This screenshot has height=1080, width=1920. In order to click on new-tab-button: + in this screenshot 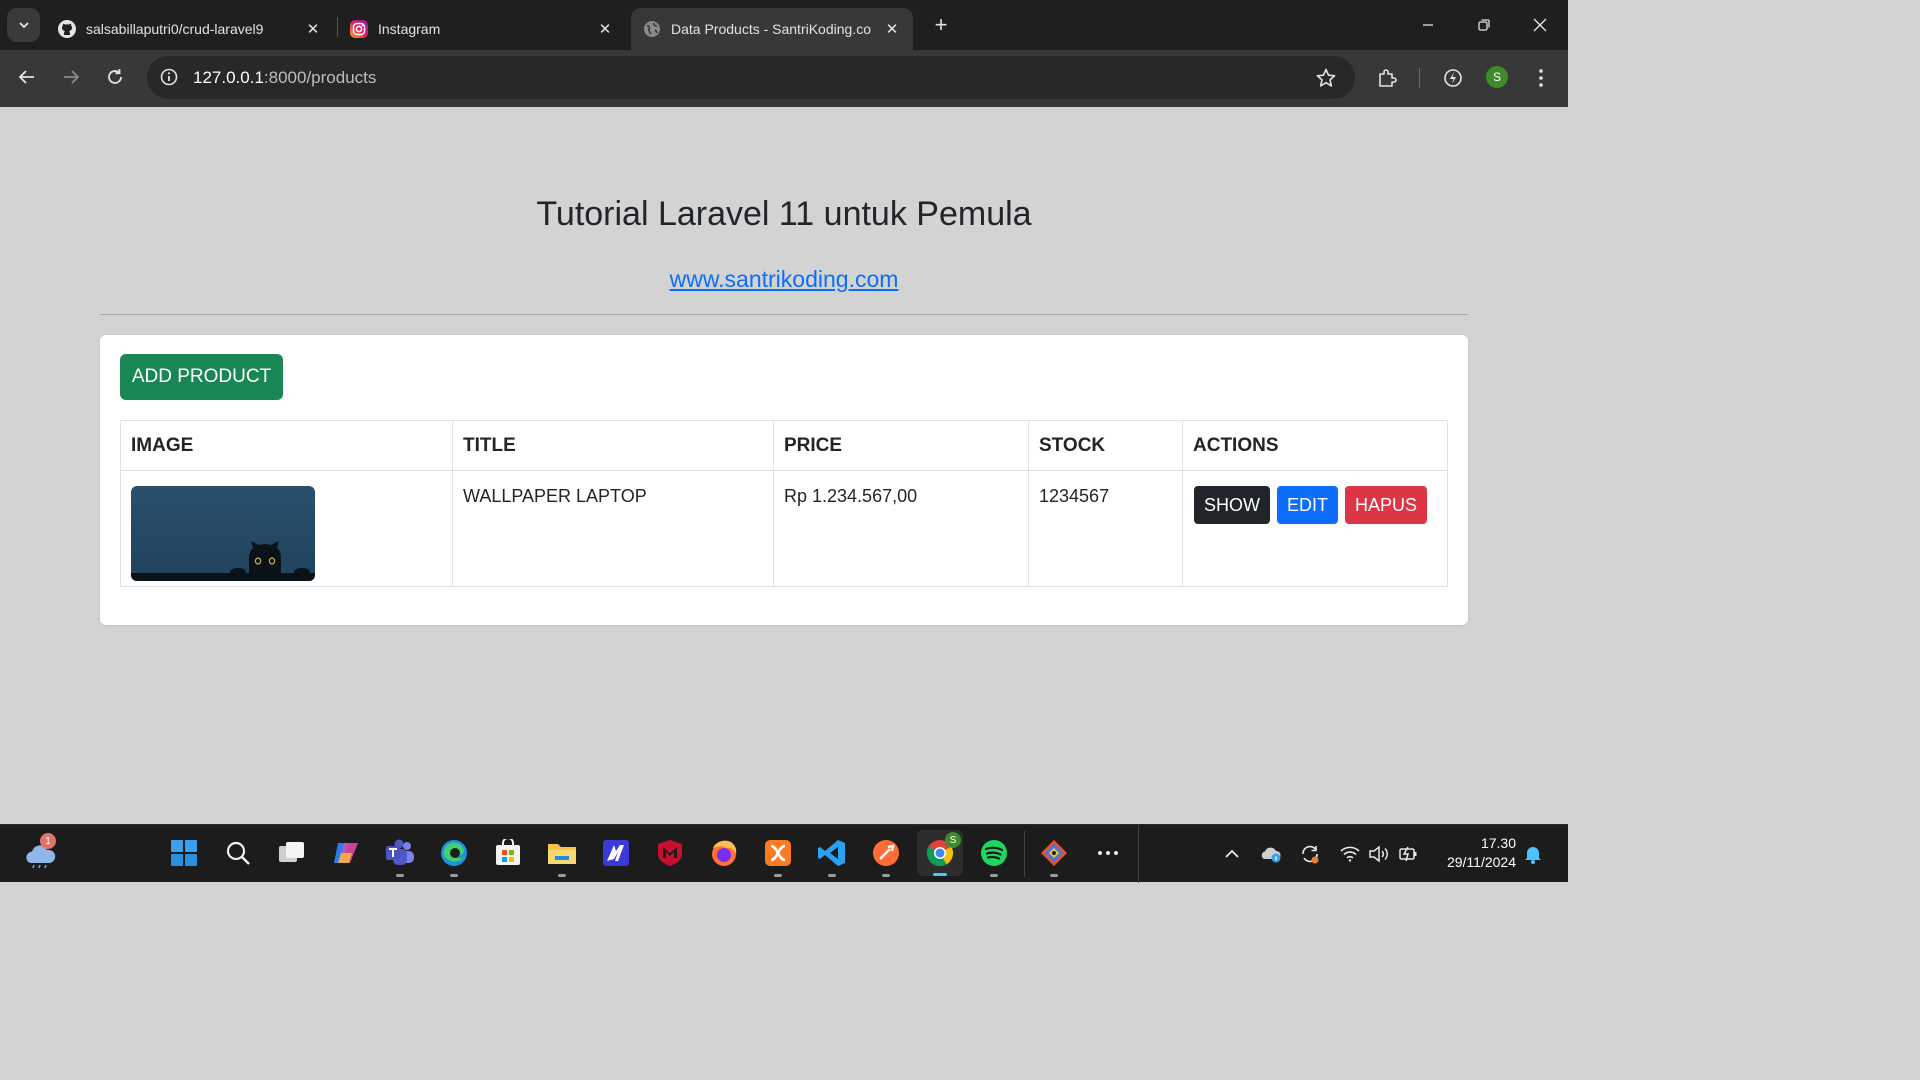, I will do `click(941, 25)`.